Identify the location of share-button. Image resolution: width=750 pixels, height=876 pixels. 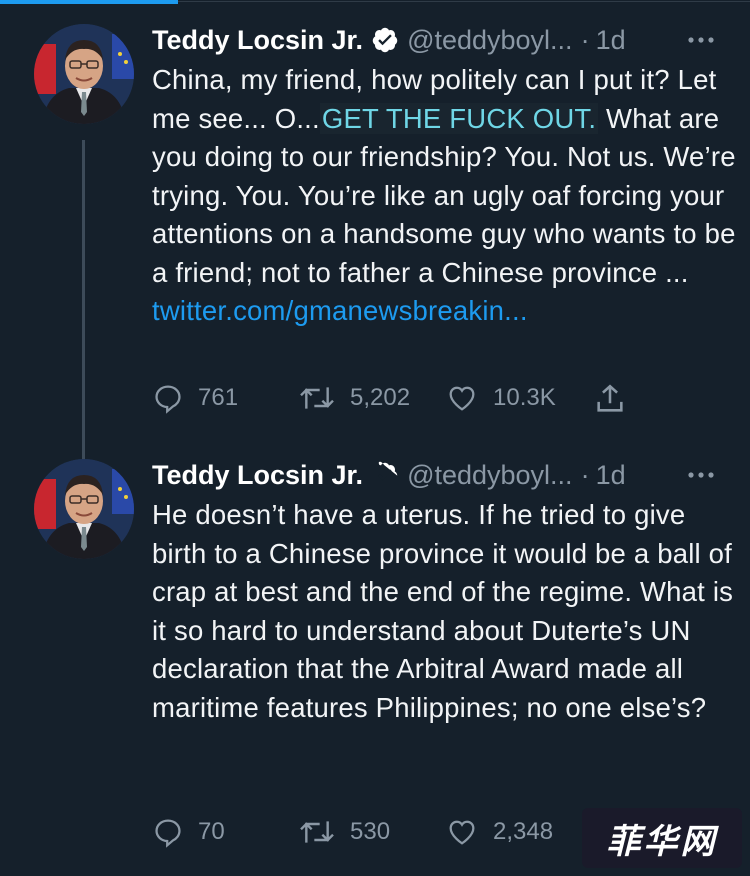
(617, 399).